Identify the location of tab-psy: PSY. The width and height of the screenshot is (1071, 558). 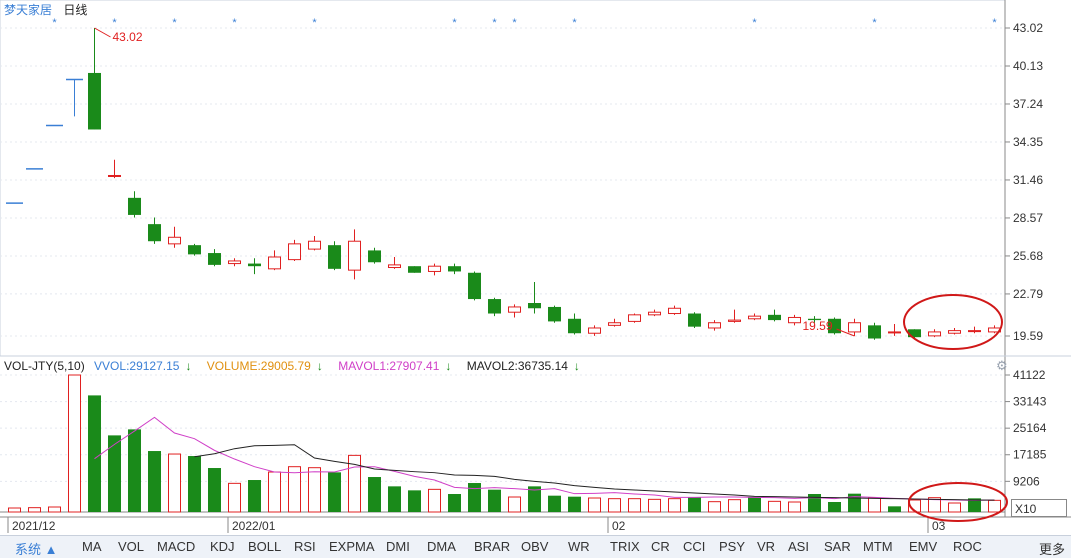
(732, 546).